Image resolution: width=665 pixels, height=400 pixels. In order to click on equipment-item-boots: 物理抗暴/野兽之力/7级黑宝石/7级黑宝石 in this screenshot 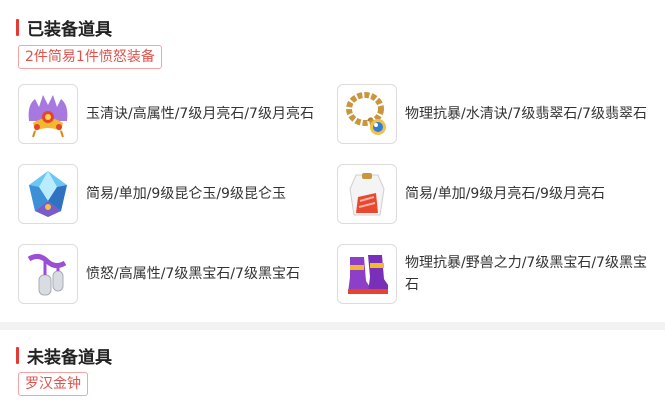, I will do `click(496, 274)`.